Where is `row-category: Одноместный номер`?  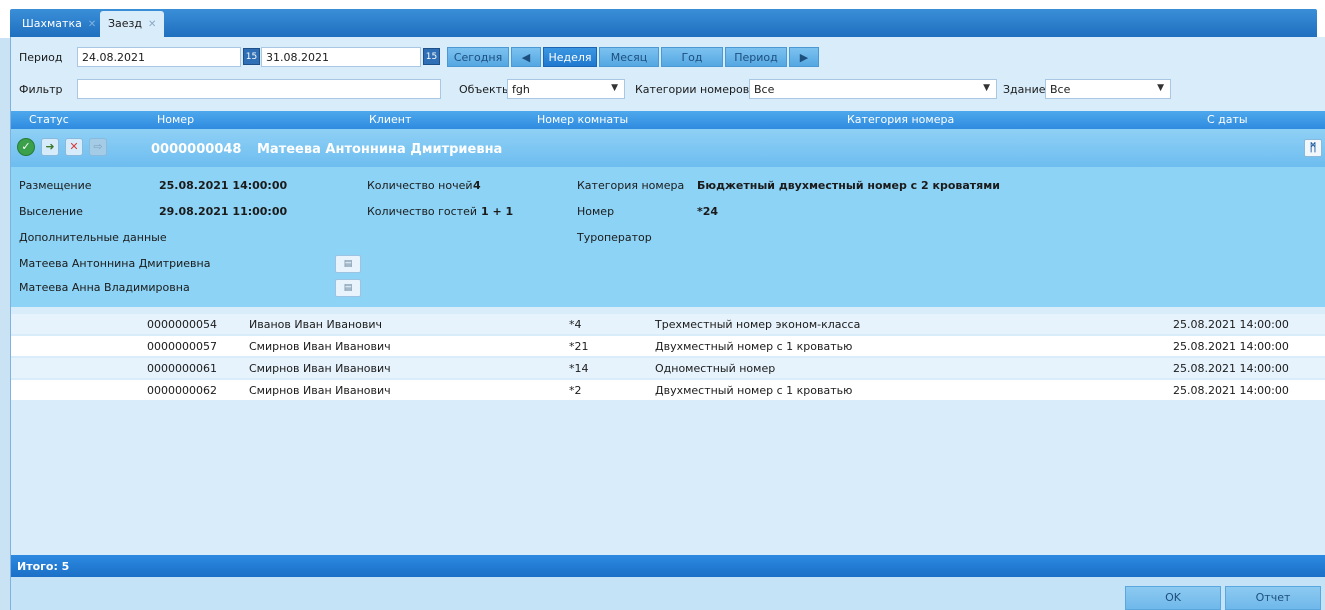
row-category: Одноместный номер is located at coordinates (715, 368).